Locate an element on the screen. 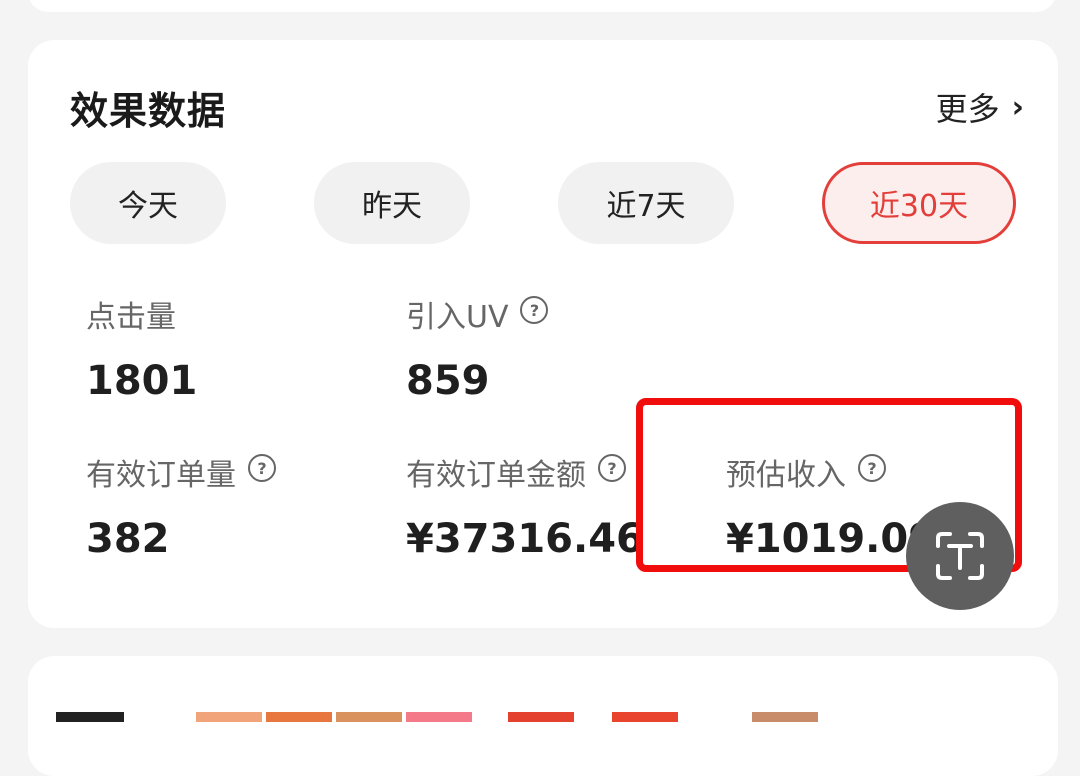 This screenshot has width=1080, height=776. more-label: 更多 is located at coordinates (967, 109).